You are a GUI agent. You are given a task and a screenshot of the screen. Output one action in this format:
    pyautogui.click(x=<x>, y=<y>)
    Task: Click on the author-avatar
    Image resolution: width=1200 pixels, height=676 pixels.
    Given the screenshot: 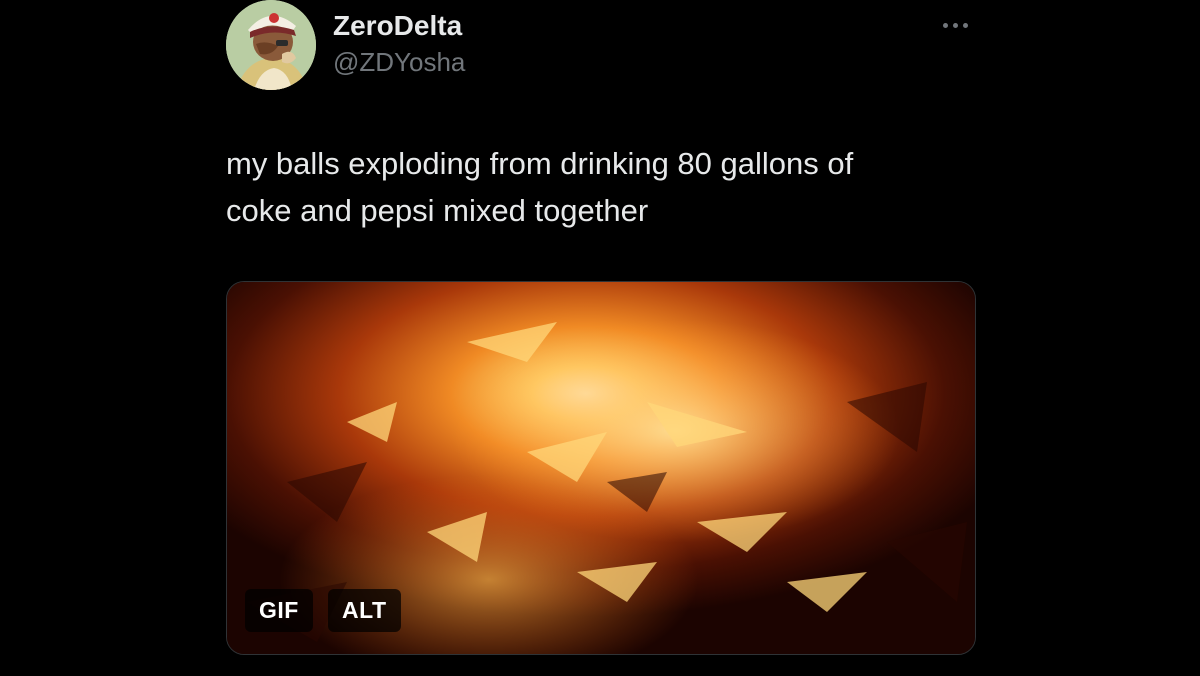 What is the action you would take?
    pyautogui.click(x=271, y=45)
    